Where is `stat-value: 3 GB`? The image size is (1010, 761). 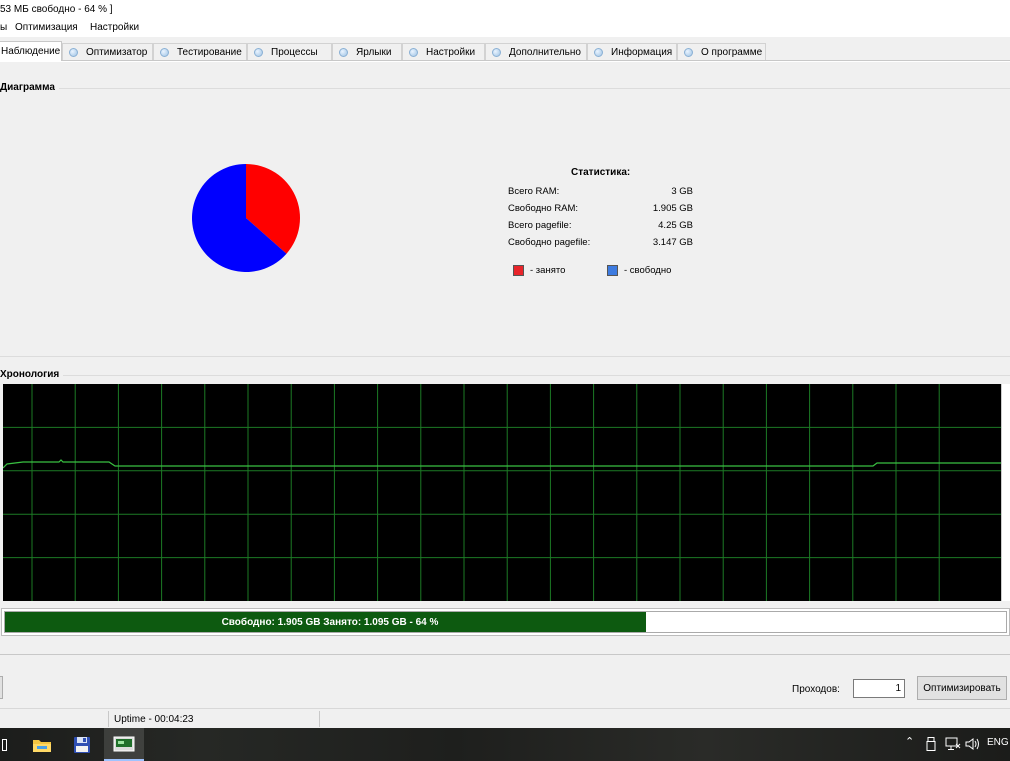 stat-value: 3 GB is located at coordinates (682, 191).